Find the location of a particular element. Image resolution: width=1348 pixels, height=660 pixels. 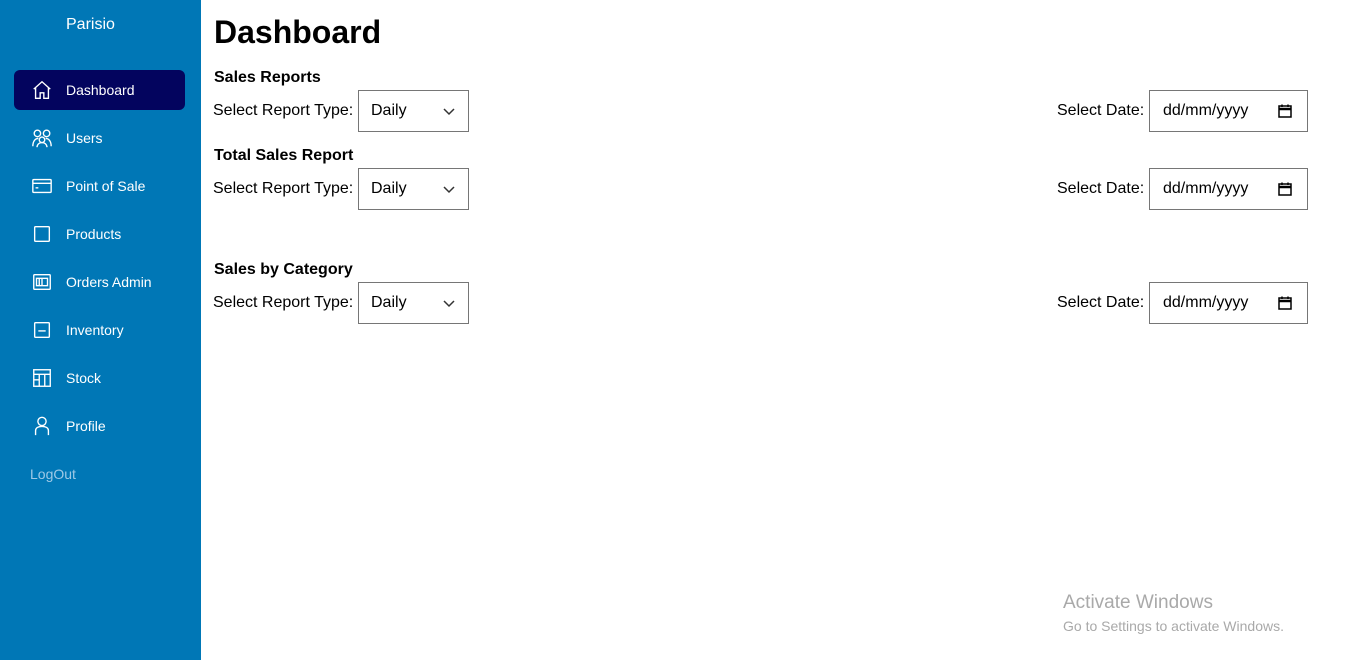

users-icon is located at coordinates (42, 138).